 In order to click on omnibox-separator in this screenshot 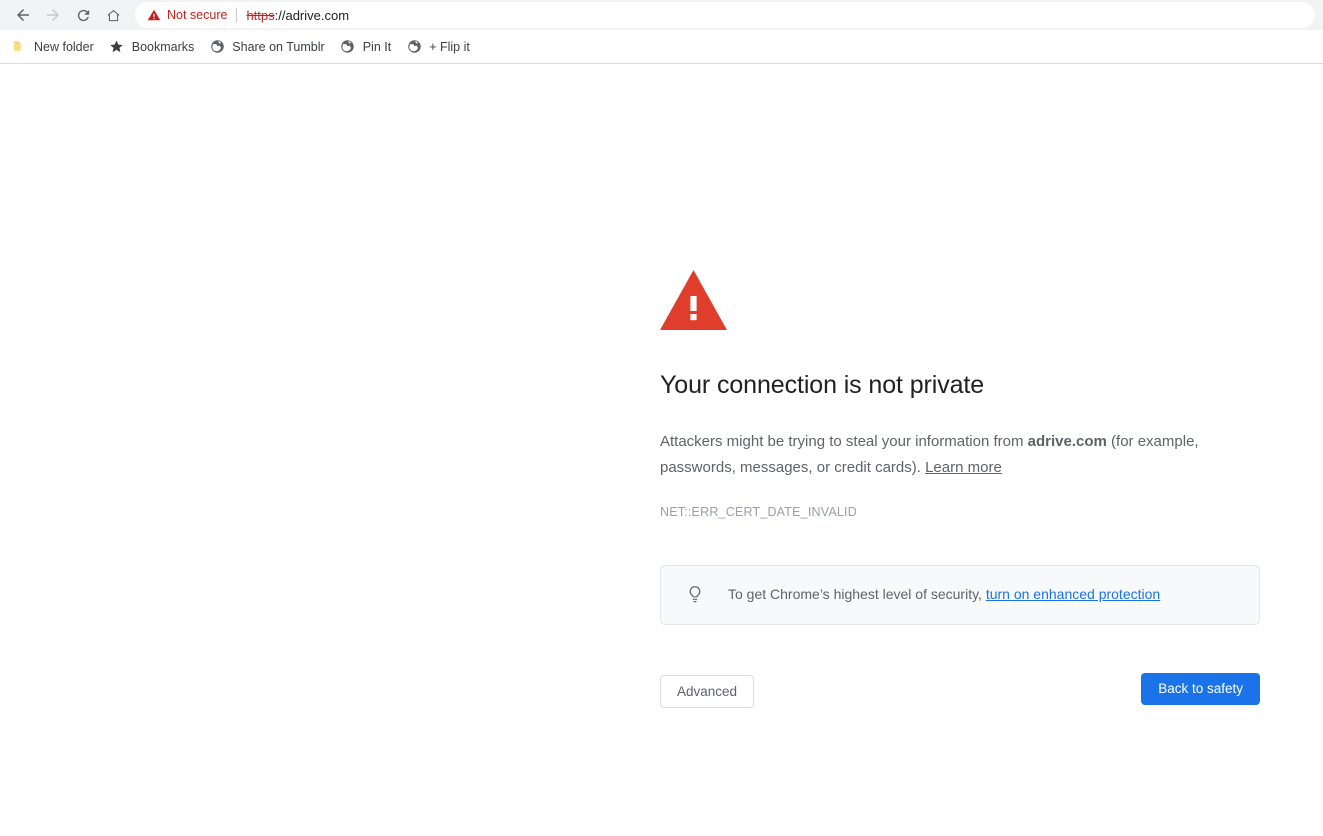, I will do `click(237, 15)`.